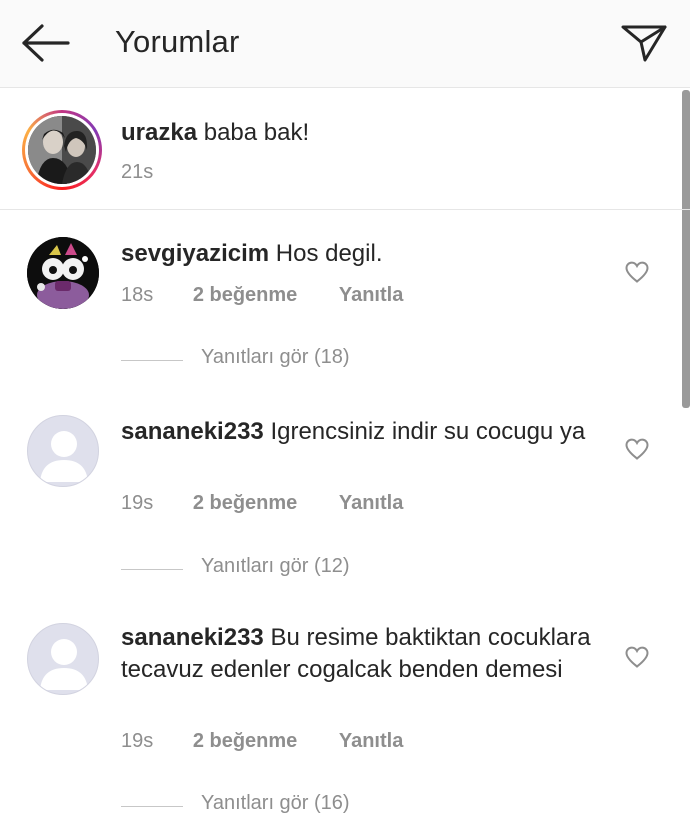 The height and width of the screenshot is (833, 690). I want to click on arrow-left-icon, so click(46, 43).